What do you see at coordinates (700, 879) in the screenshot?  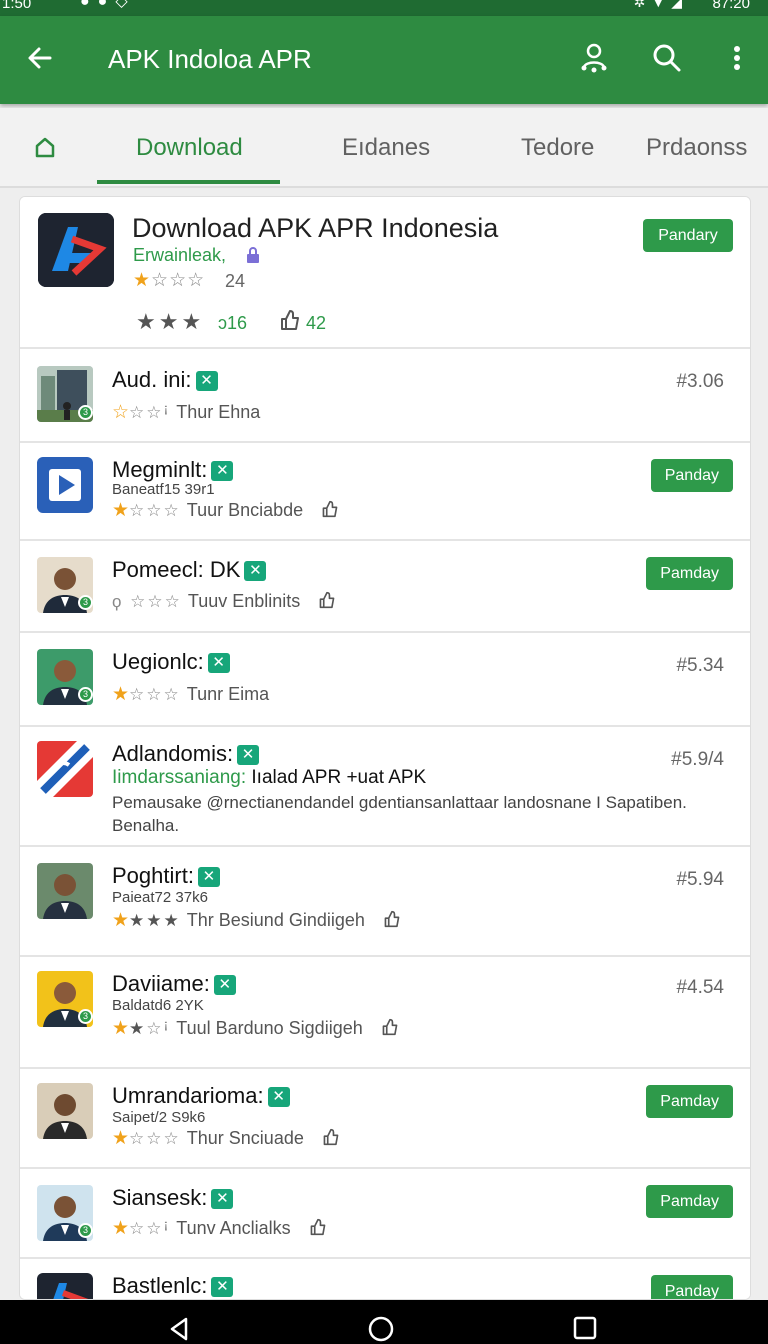 I see `app-rank: #5.94` at bounding box center [700, 879].